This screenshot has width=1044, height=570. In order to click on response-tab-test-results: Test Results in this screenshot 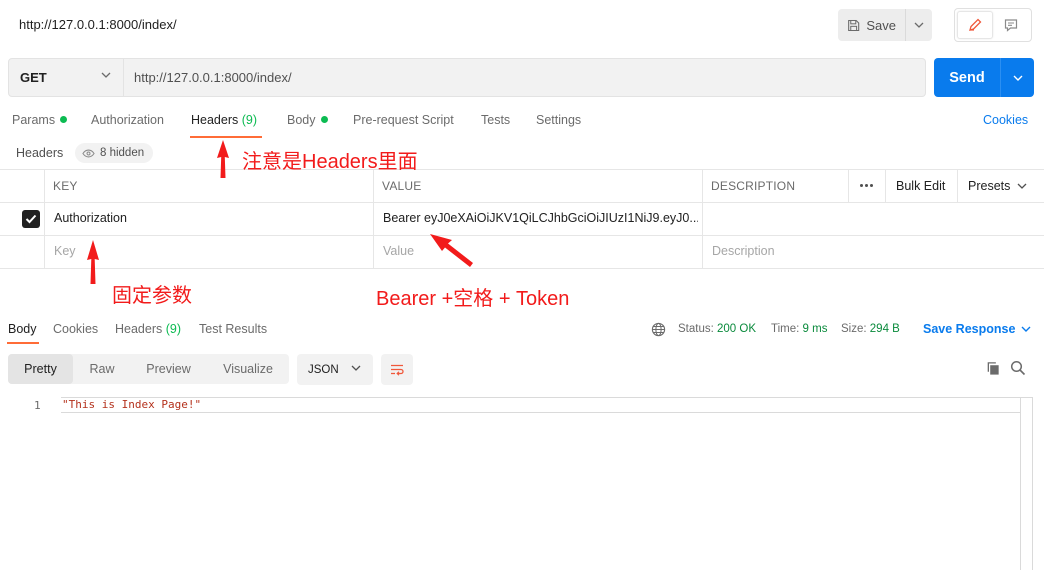, I will do `click(233, 329)`.